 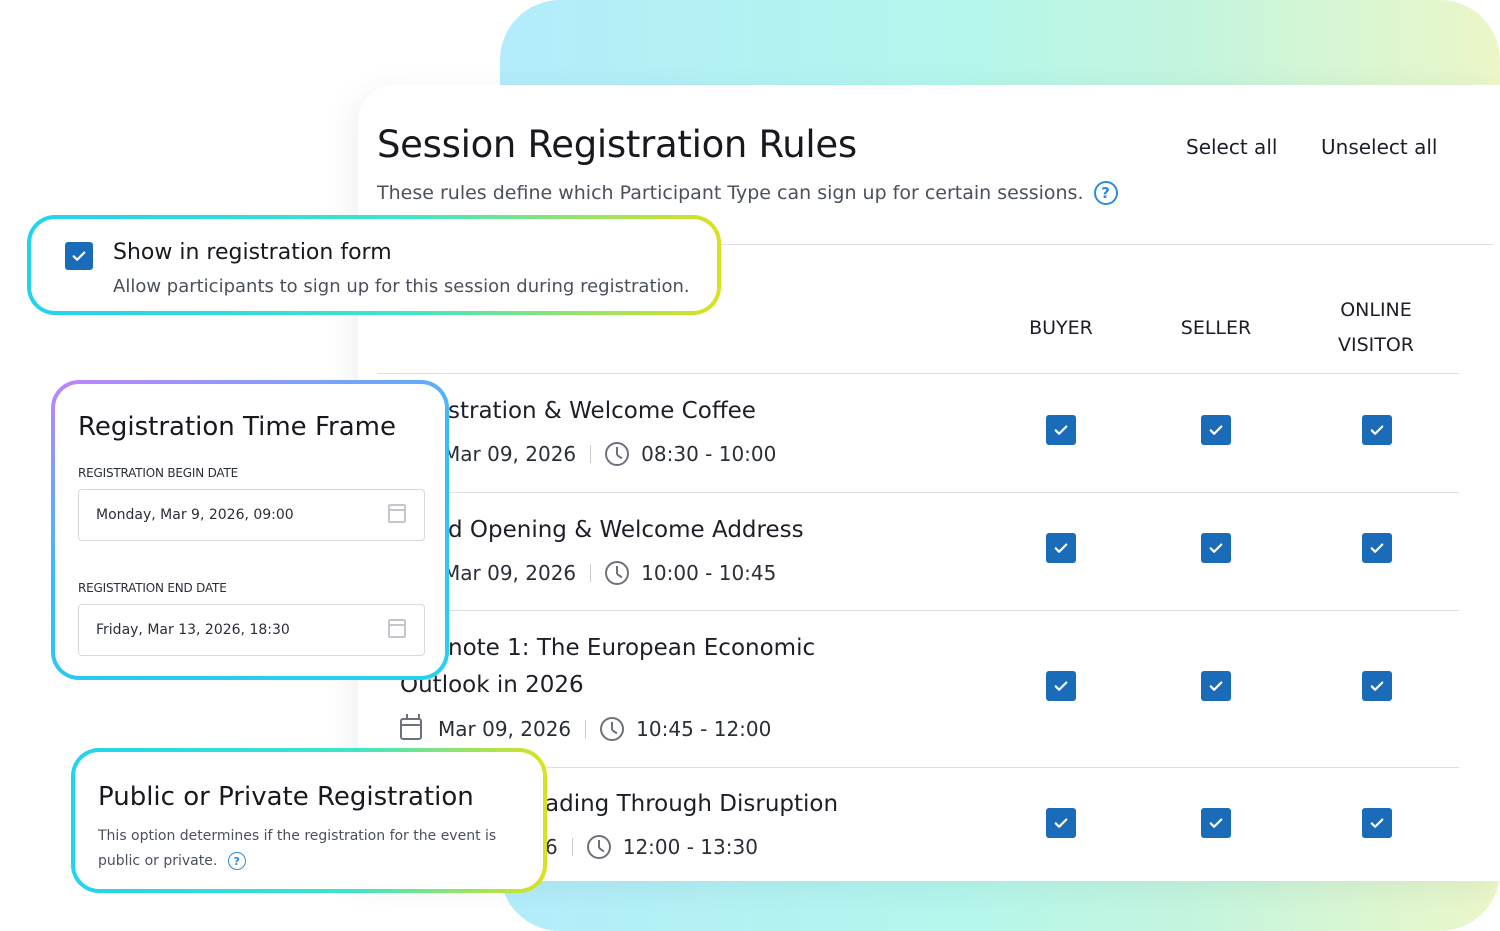 What do you see at coordinates (617, 144) in the screenshot?
I see `page-title: Session Registration Rules` at bounding box center [617, 144].